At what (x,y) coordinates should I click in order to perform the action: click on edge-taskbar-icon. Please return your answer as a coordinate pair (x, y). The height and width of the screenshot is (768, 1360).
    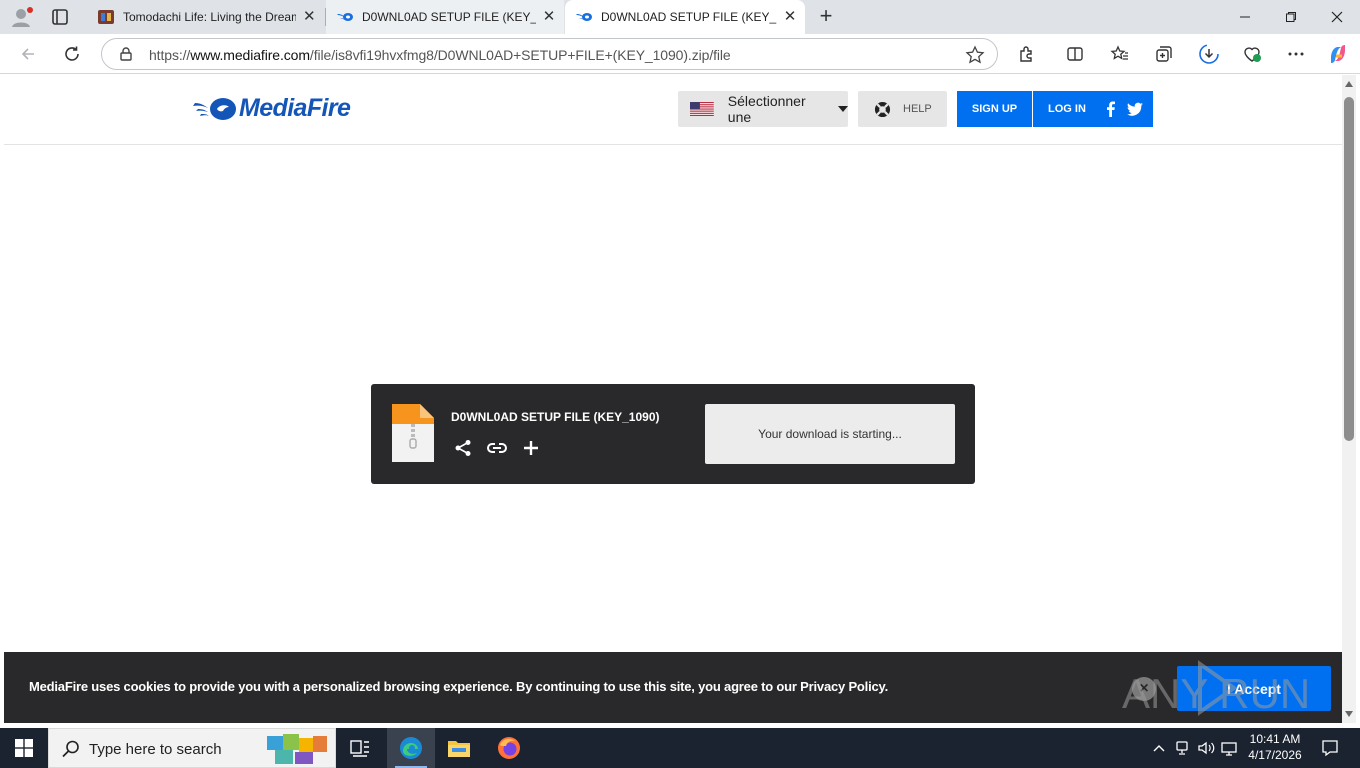
    Looking at the image, I should click on (411, 748).